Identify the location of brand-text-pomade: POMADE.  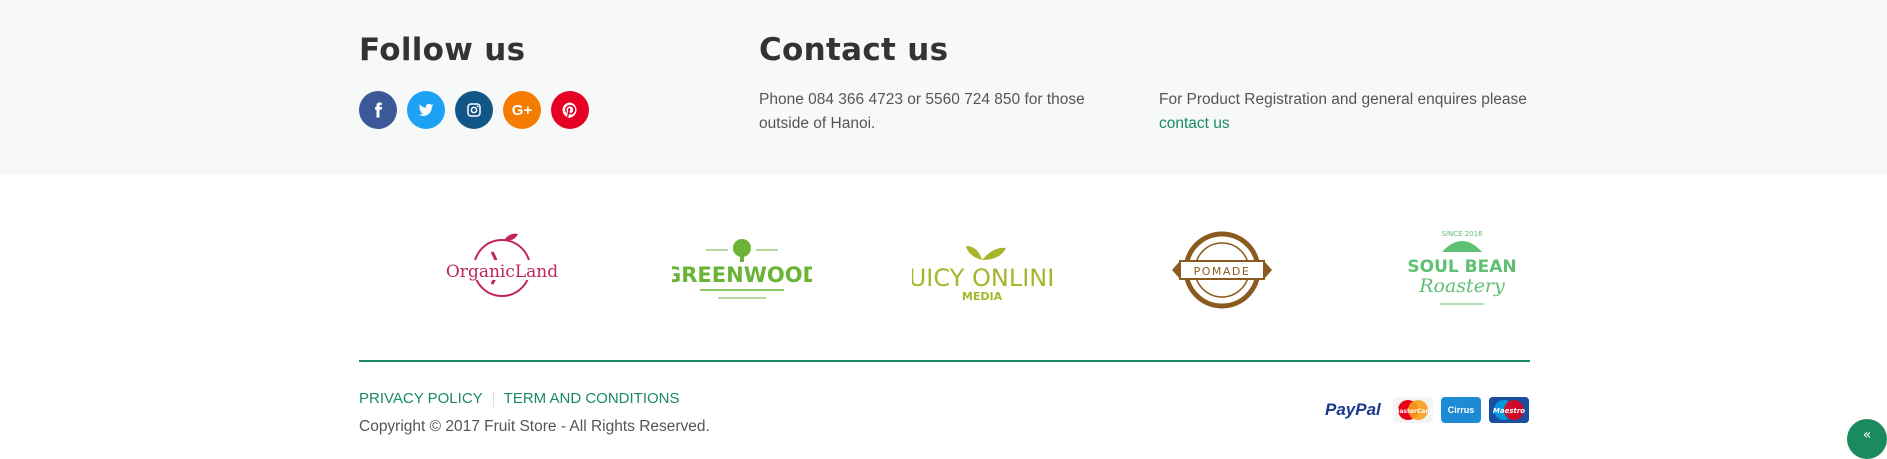
(1222, 271).